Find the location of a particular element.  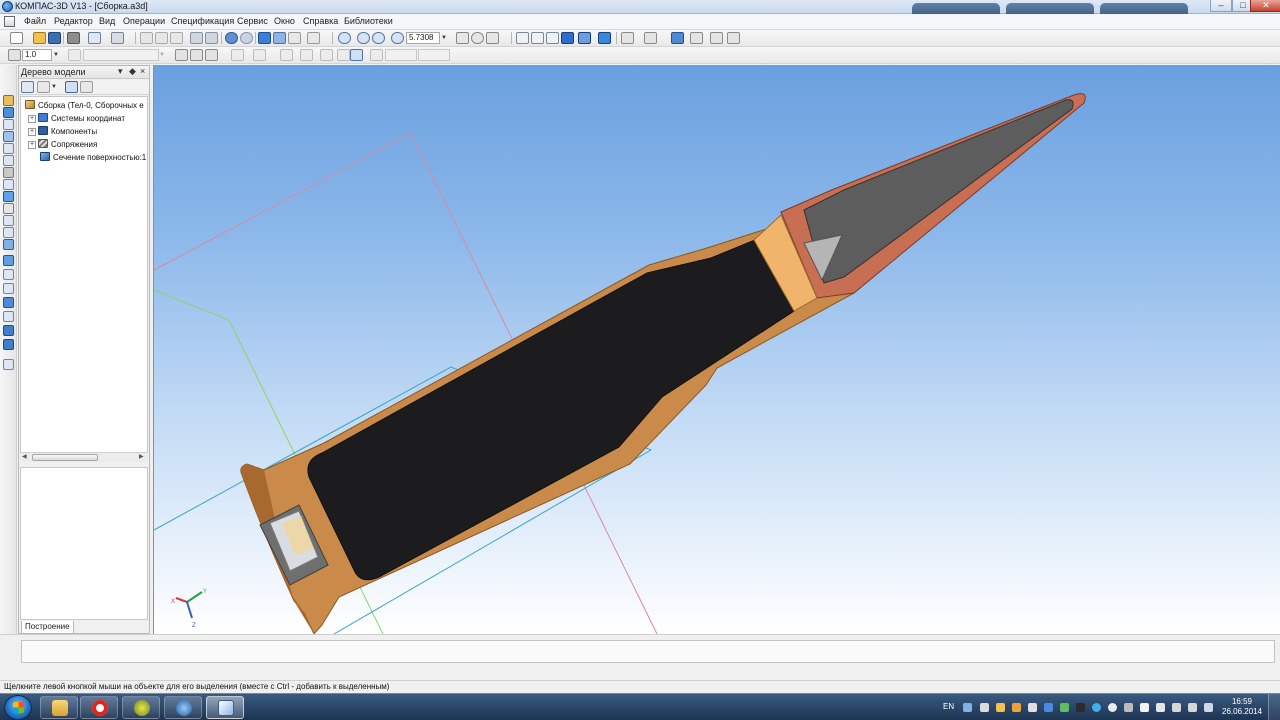

save-icon is located at coordinates (54, 38).